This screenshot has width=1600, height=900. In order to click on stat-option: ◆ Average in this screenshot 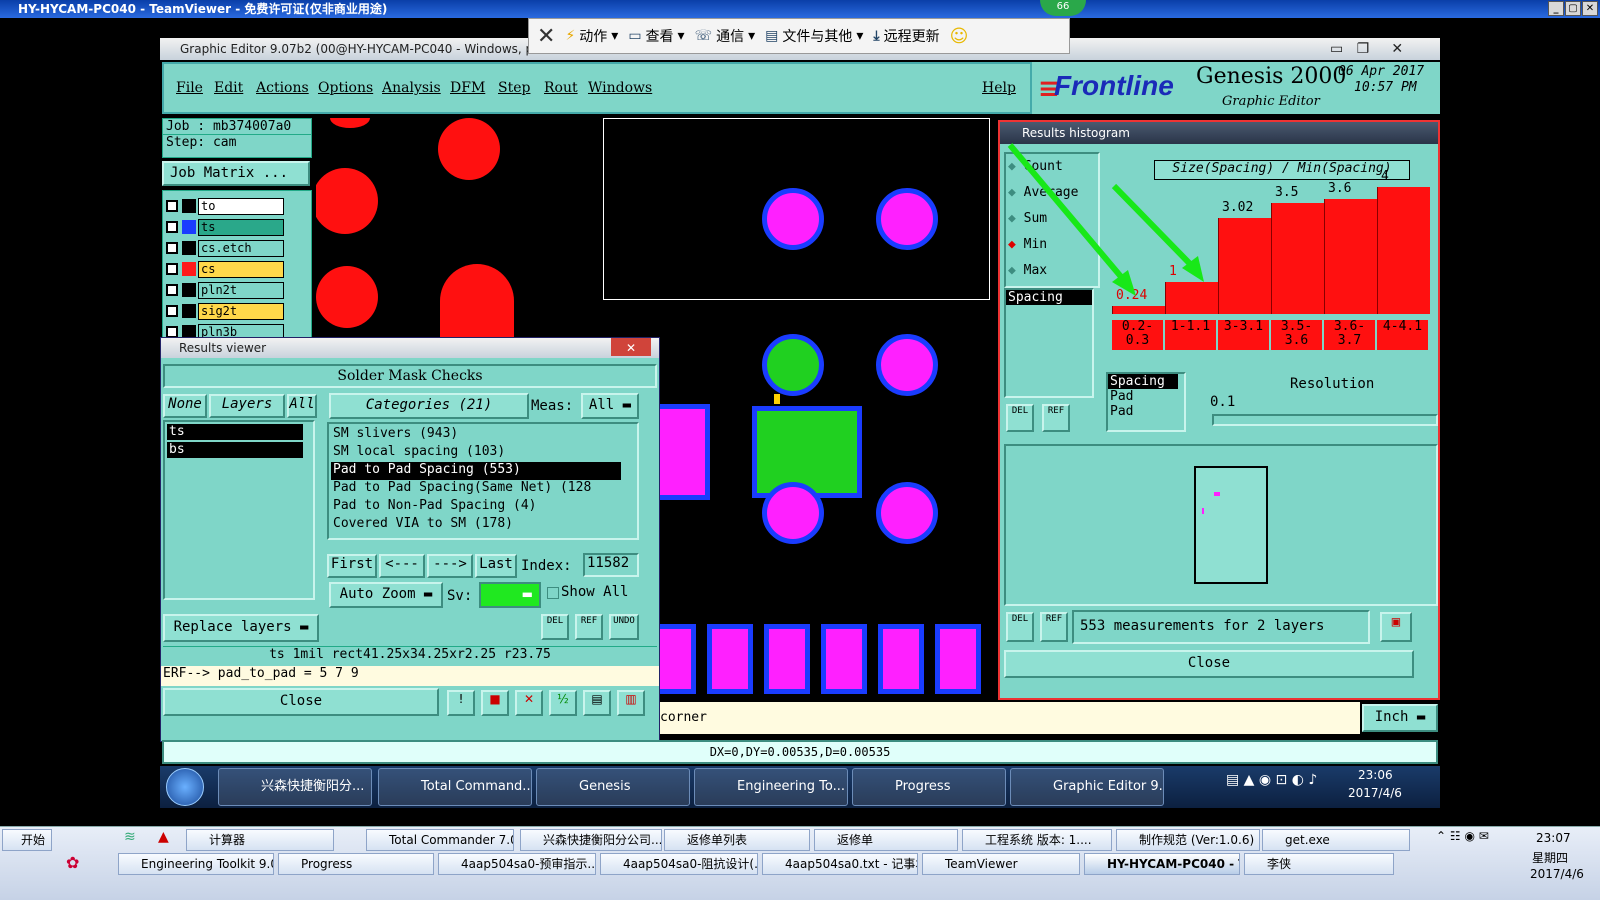, I will do `click(1052, 193)`.